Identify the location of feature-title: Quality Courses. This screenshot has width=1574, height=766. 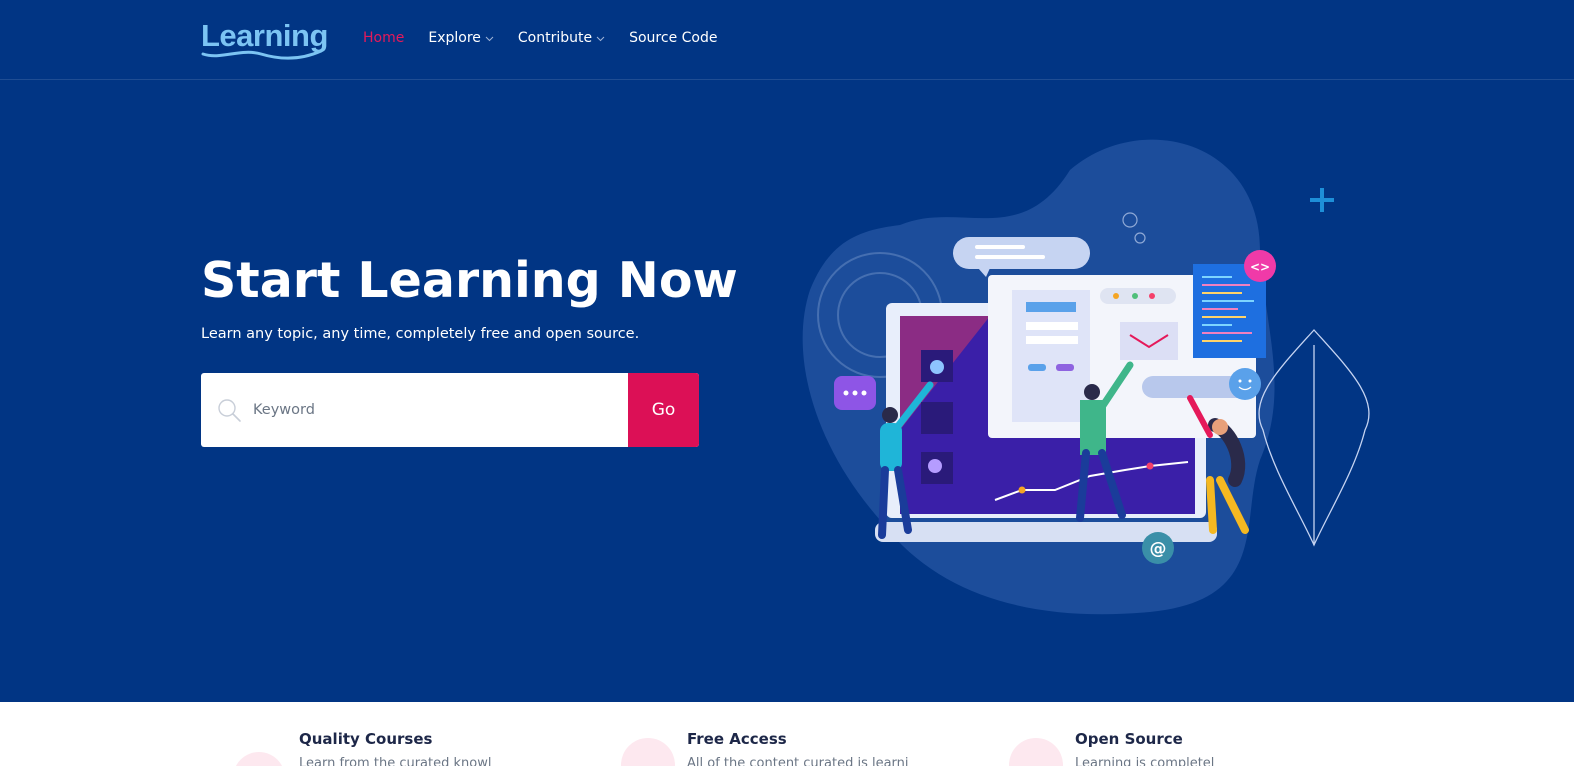
(366, 739).